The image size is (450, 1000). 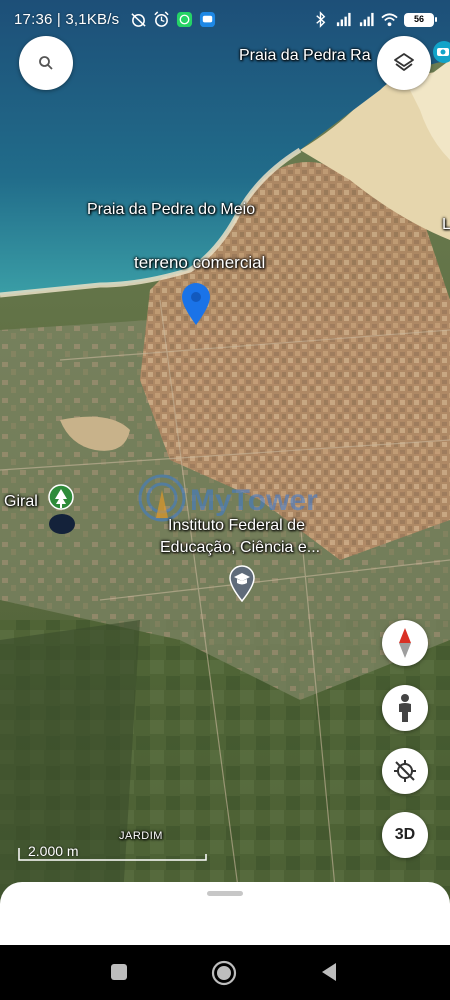 I want to click on map-layers-button, so click(x=404, y=63).